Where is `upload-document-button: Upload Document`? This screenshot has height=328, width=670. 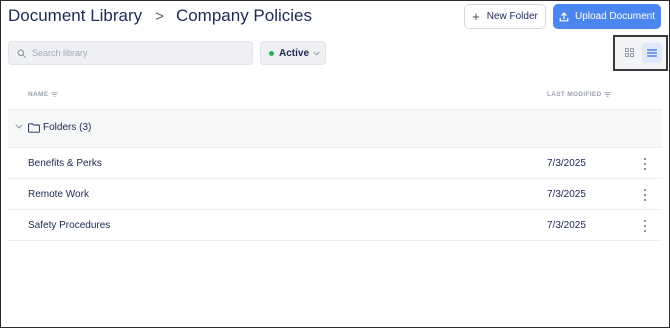
upload-document-button: Upload Document is located at coordinates (607, 16).